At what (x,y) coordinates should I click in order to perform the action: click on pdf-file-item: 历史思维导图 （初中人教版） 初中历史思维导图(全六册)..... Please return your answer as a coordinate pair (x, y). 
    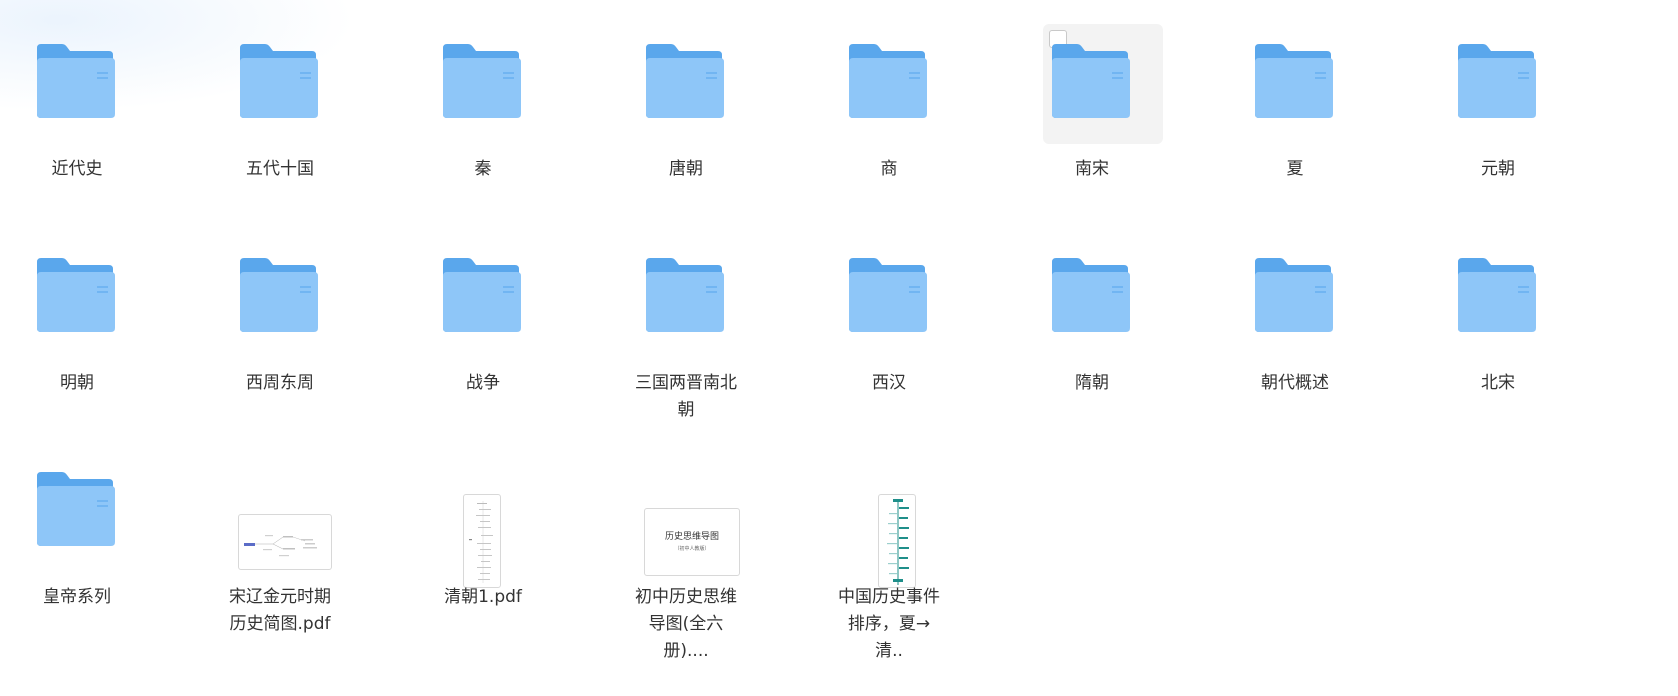
    Looking at the image, I should click on (684, 544).